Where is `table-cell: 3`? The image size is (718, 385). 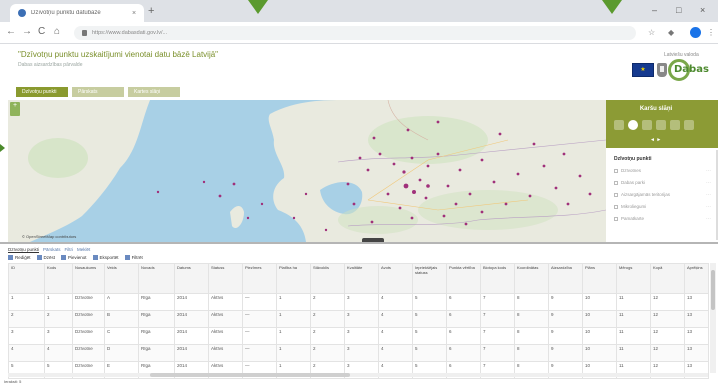 table-cell: 3 is located at coordinates (361, 353).